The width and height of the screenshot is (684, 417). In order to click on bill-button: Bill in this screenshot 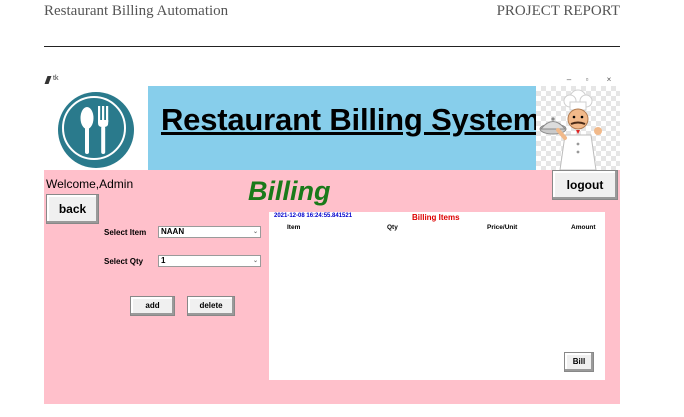, I will do `click(579, 362)`.